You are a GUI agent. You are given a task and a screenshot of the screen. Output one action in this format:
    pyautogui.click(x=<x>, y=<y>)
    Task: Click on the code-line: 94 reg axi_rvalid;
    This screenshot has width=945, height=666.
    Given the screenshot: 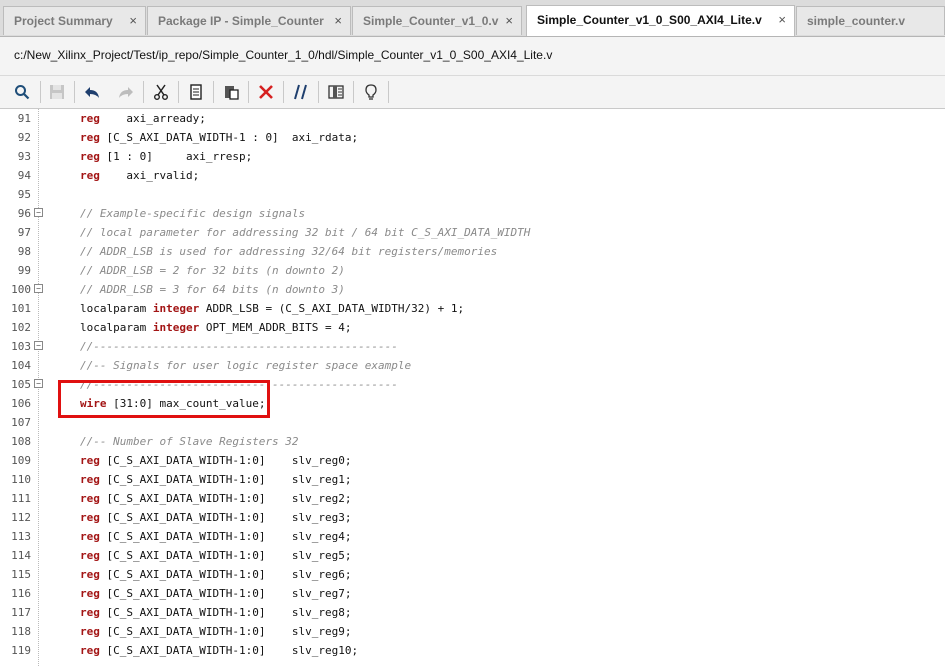 What is the action you would take?
    pyautogui.click(x=472, y=175)
    